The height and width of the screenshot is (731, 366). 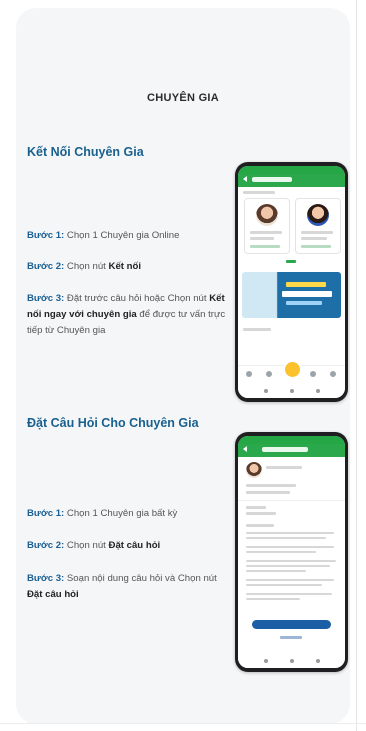 I want to click on phone-mockup-ask-question, so click(x=291, y=552).